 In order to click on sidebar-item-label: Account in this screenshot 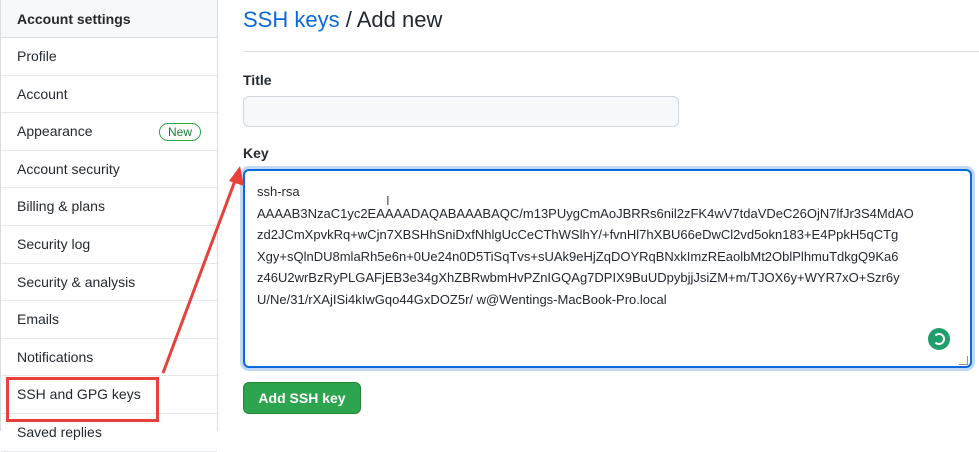, I will do `click(42, 93)`.